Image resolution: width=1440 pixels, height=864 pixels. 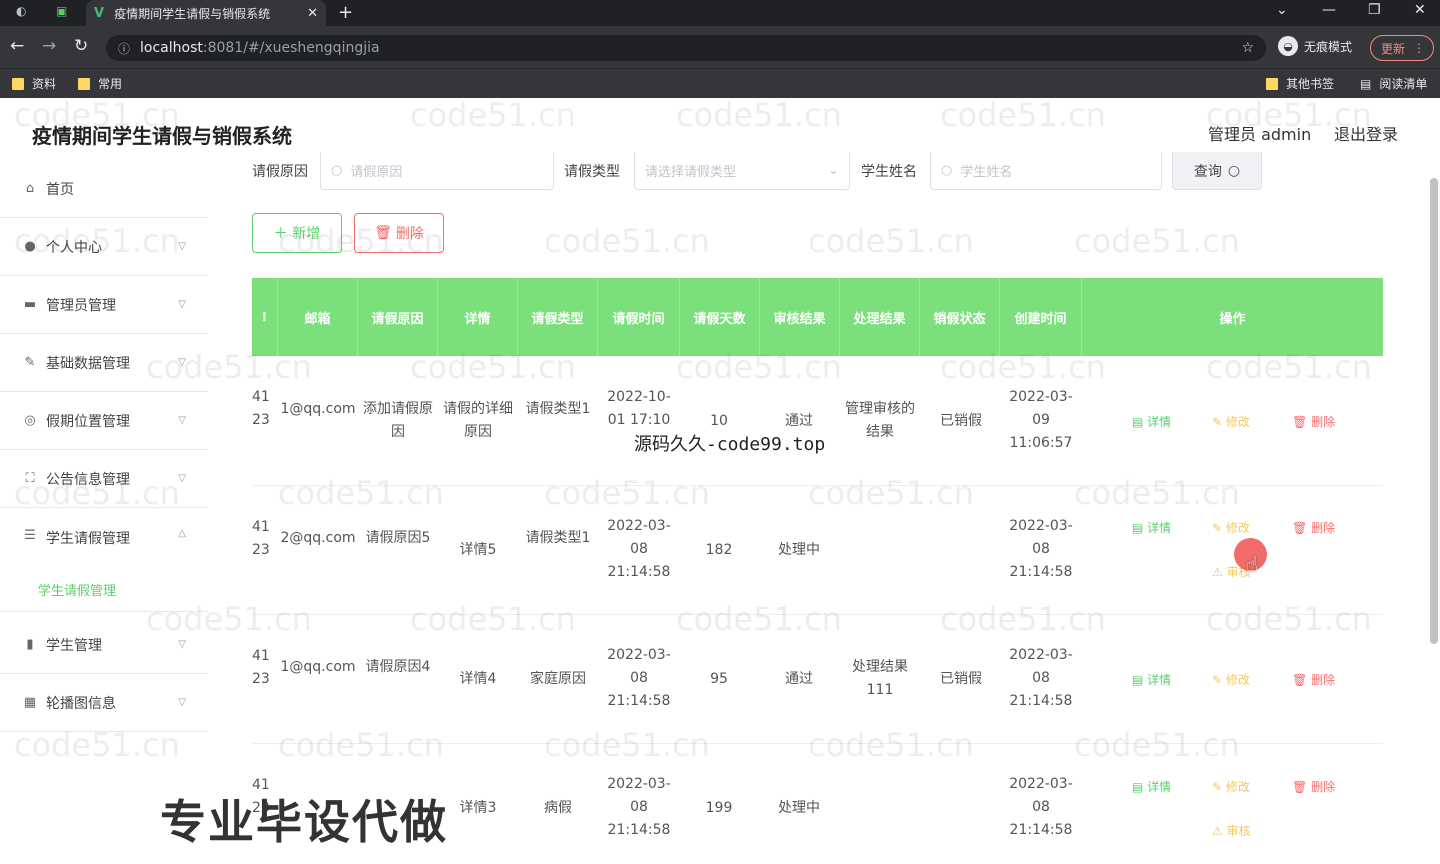 I want to click on reason-input: ○ 请假原因, so click(x=437, y=171).